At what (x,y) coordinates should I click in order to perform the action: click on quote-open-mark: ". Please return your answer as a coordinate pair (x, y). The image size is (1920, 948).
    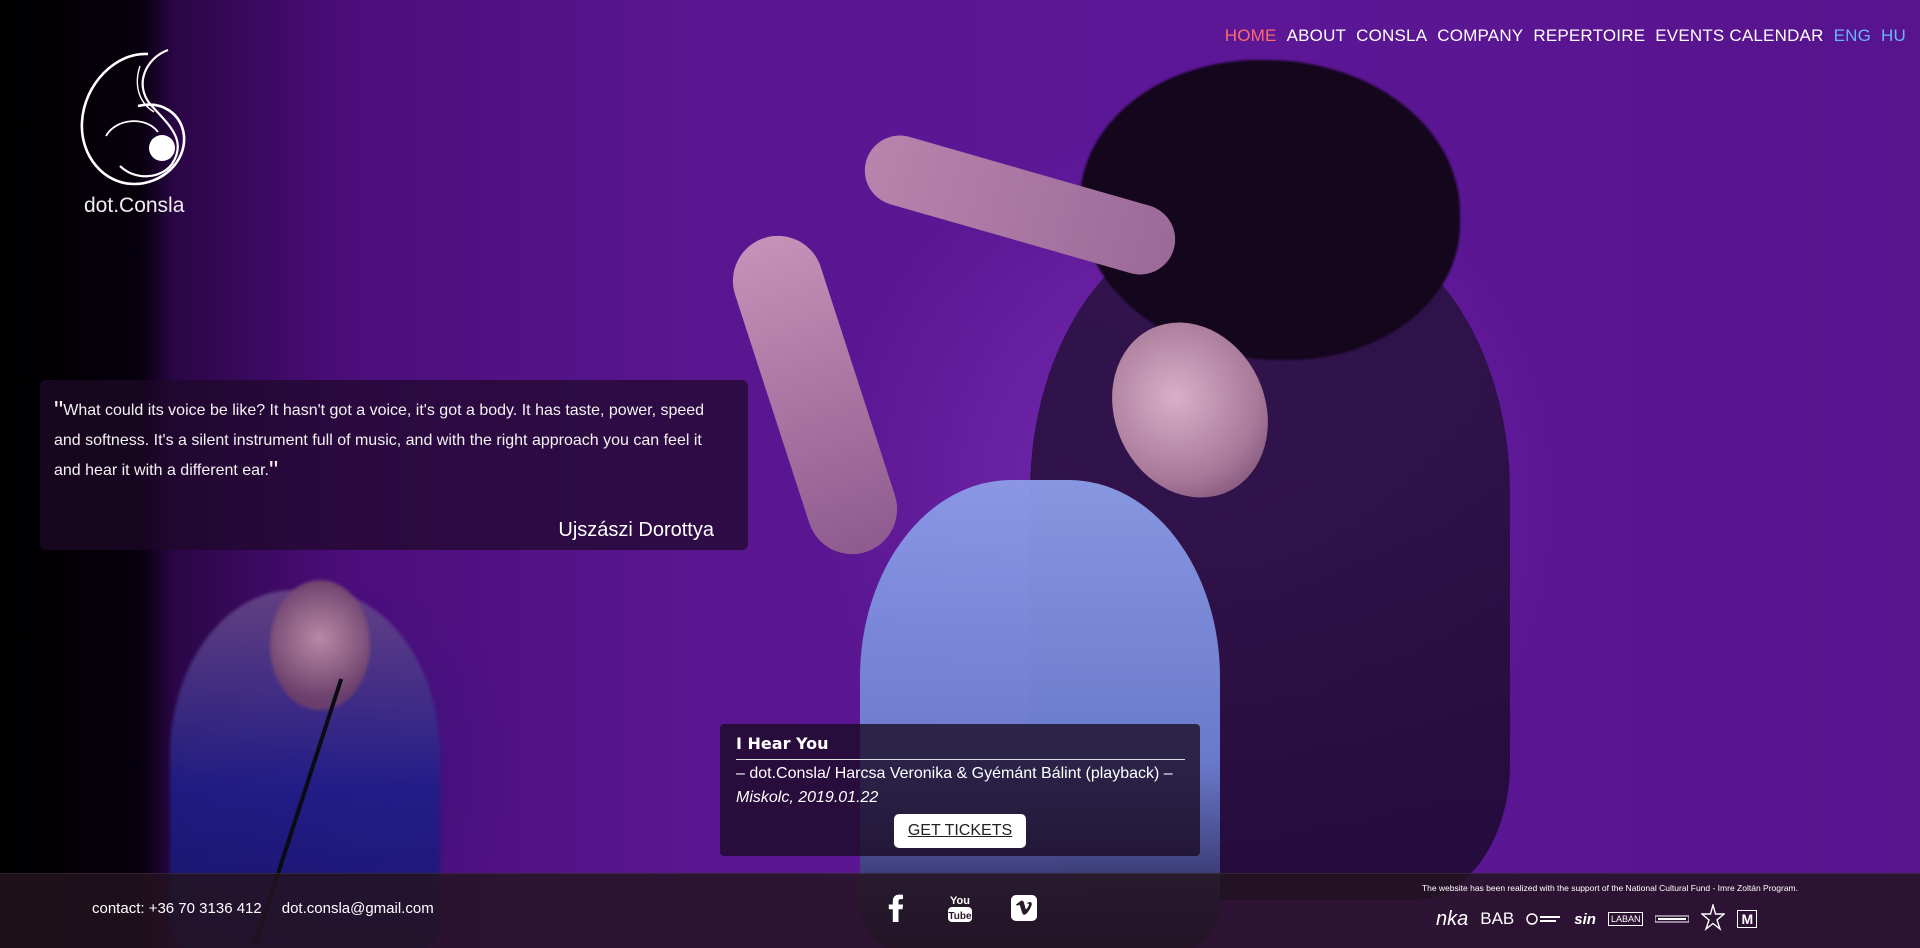
    Looking at the image, I should click on (59, 410).